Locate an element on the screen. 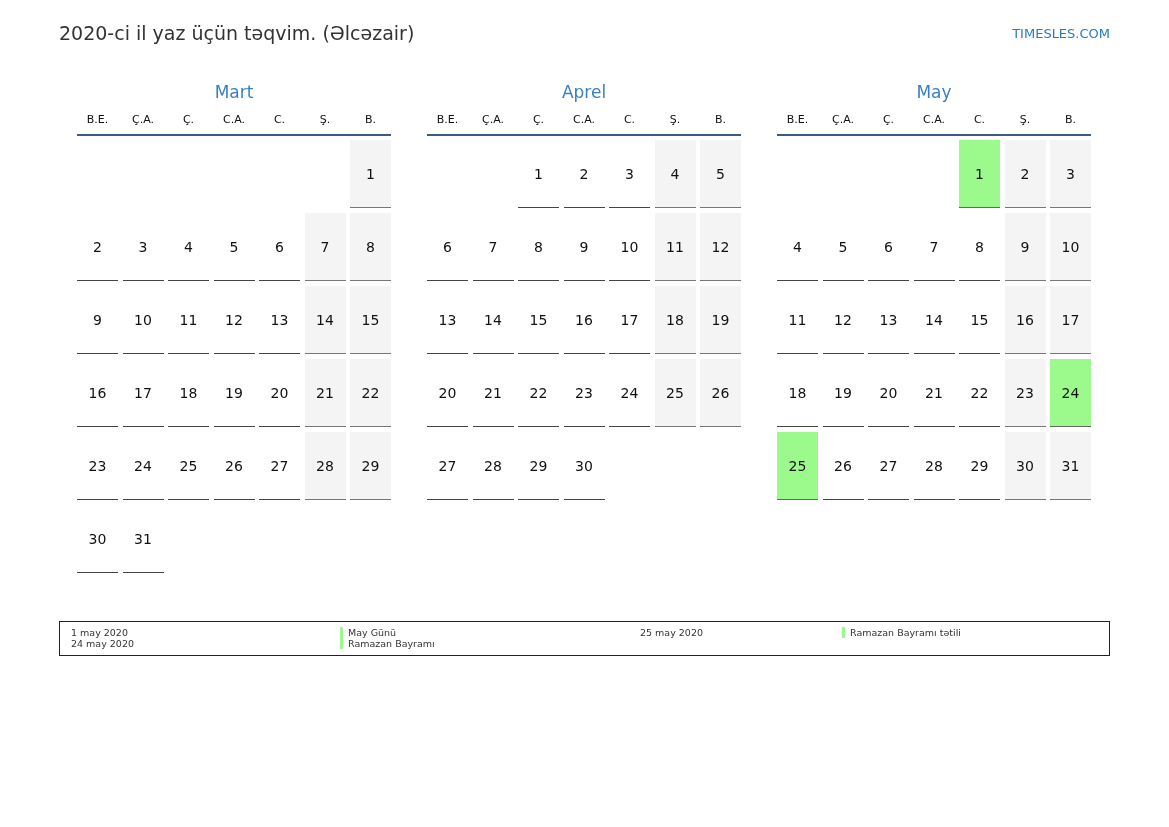  holiday-name: Ramazan Bayramı is located at coordinates (490, 643).